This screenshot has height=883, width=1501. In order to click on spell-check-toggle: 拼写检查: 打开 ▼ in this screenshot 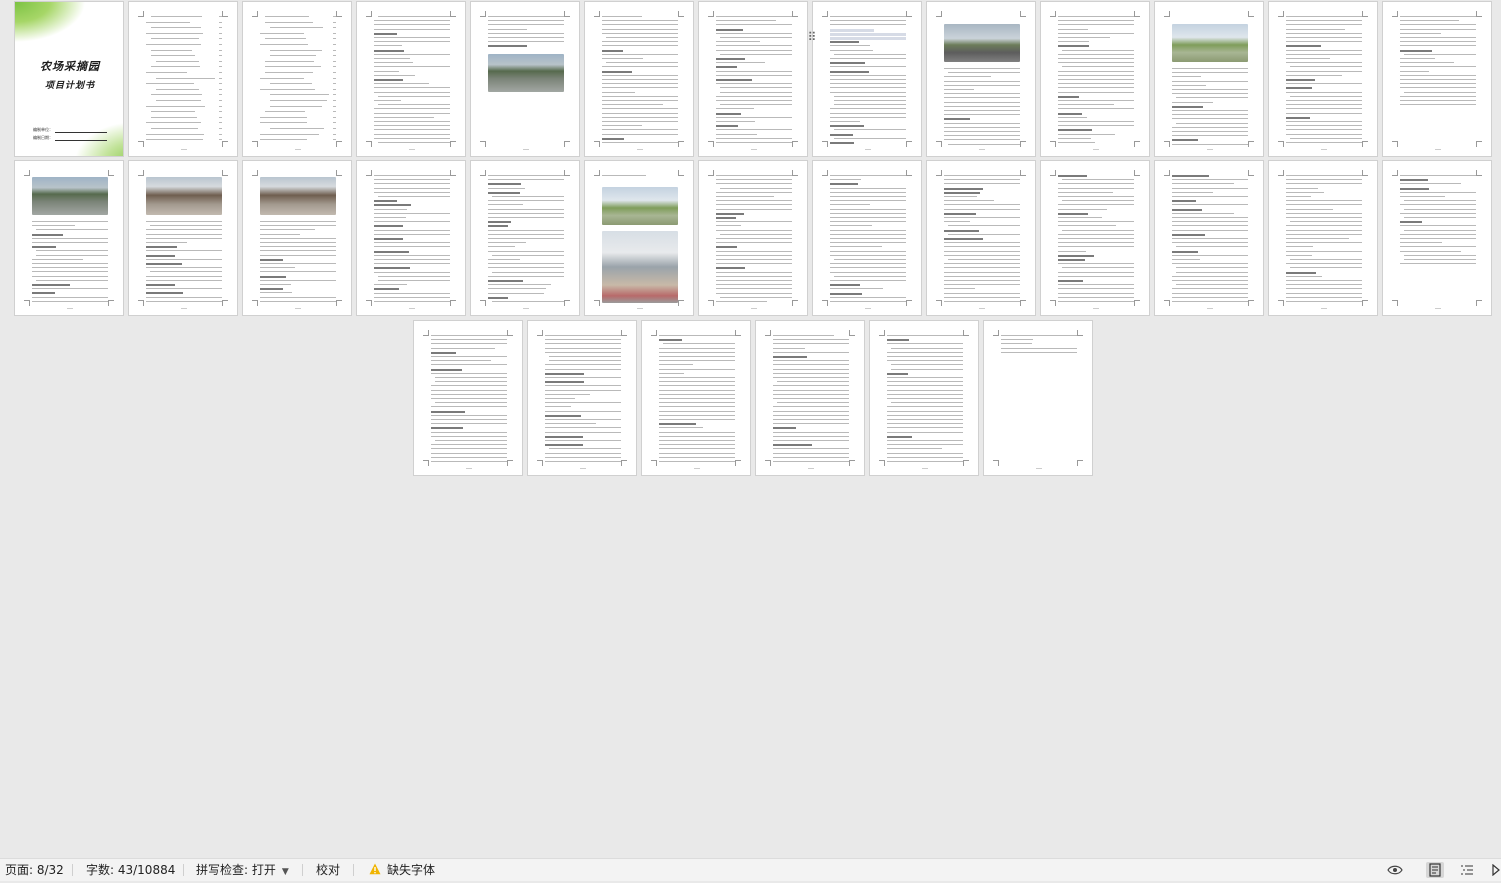, I will do `click(242, 870)`.